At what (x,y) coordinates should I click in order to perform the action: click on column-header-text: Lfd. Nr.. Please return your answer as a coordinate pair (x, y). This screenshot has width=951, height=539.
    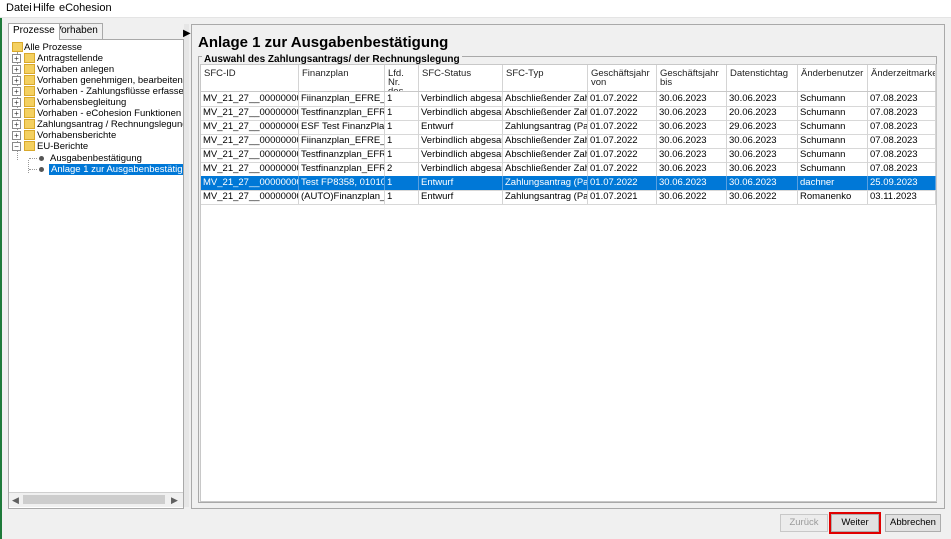
    Looking at the image, I should click on (396, 78).